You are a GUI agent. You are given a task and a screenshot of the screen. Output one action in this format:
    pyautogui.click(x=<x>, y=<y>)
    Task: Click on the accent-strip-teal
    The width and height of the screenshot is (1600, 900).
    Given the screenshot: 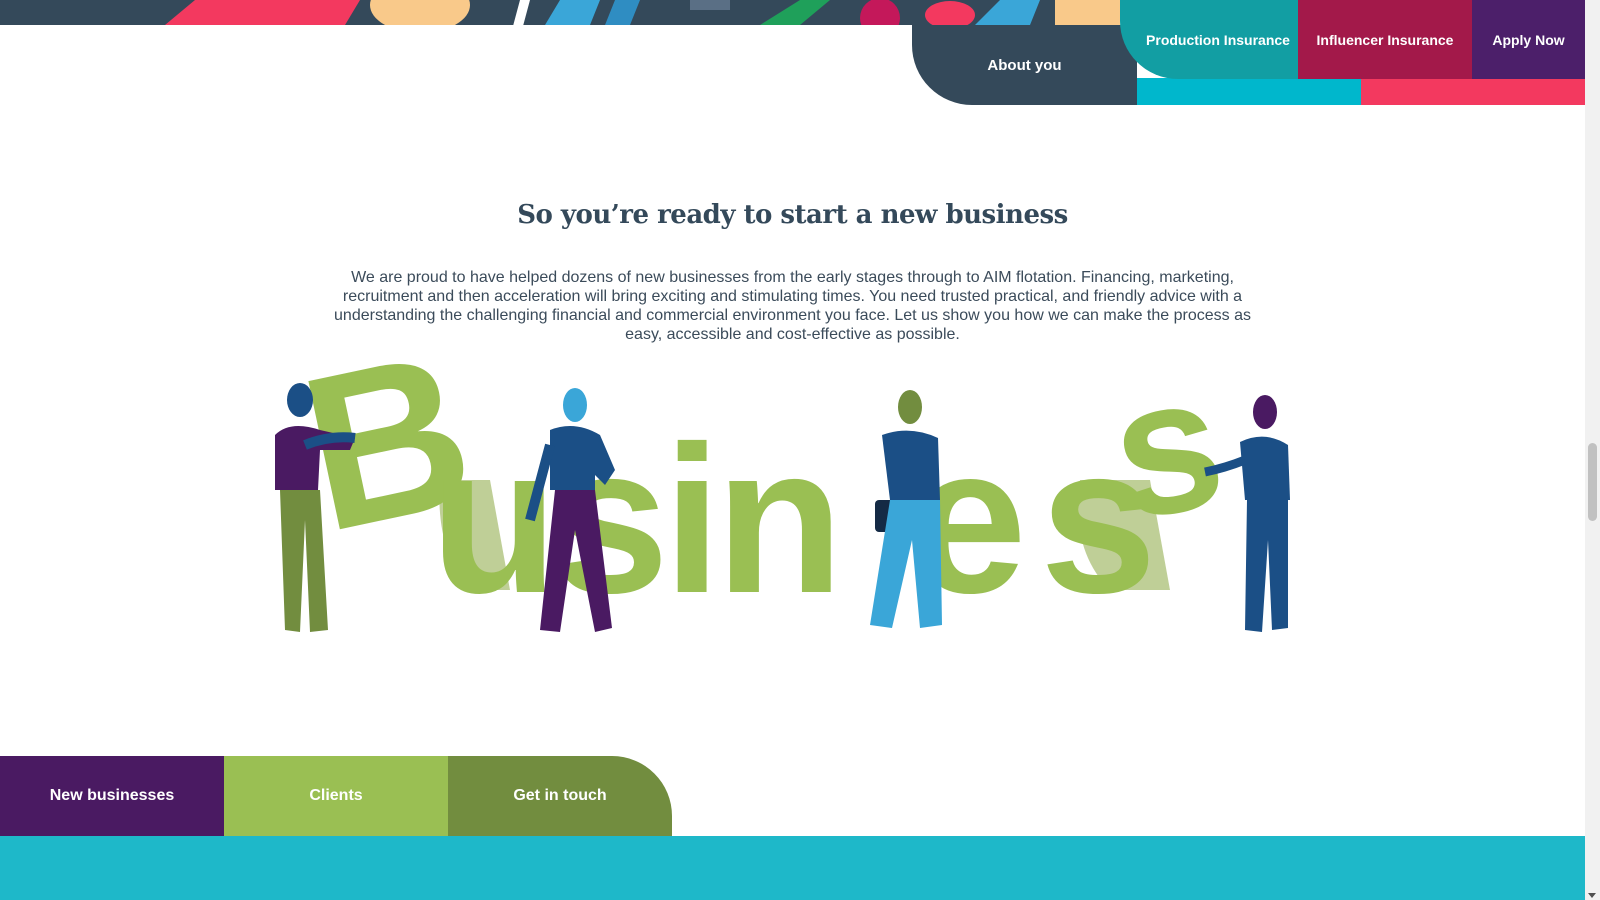 What is the action you would take?
    pyautogui.click(x=1249, y=91)
    